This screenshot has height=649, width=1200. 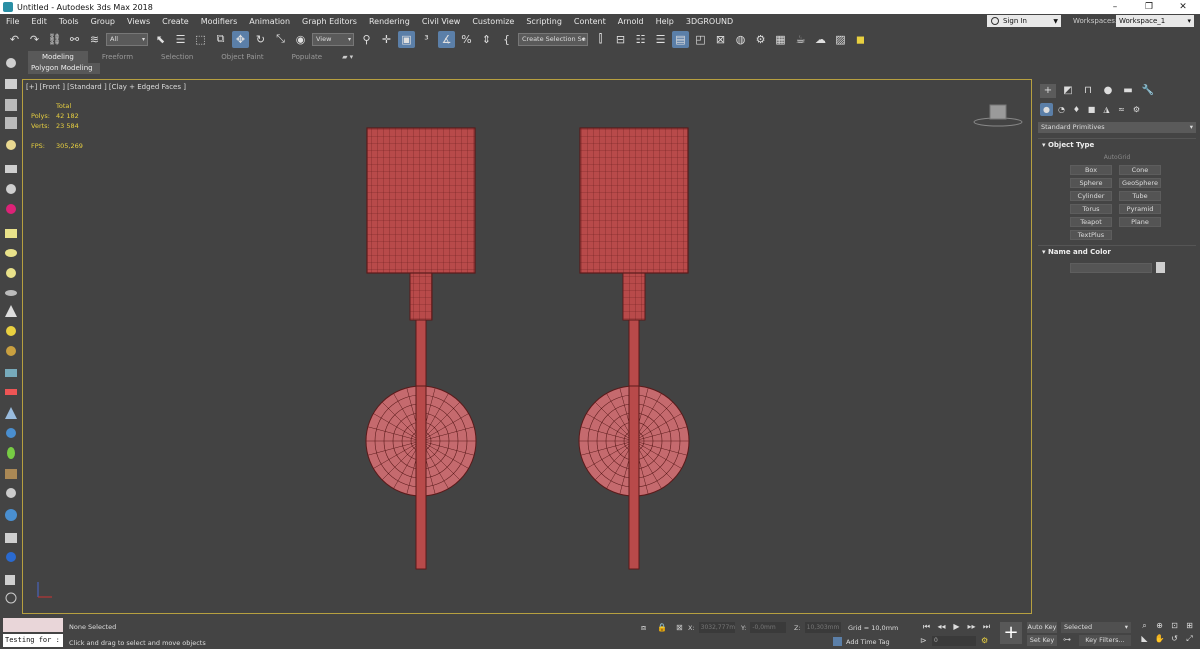 I want to click on zoom-all-icon: ⊕, so click(x=1159, y=626).